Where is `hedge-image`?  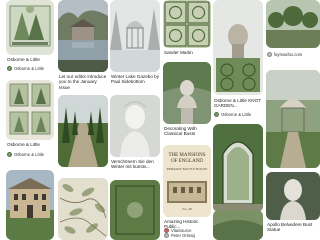
hedge-image is located at coordinates (238, 225).